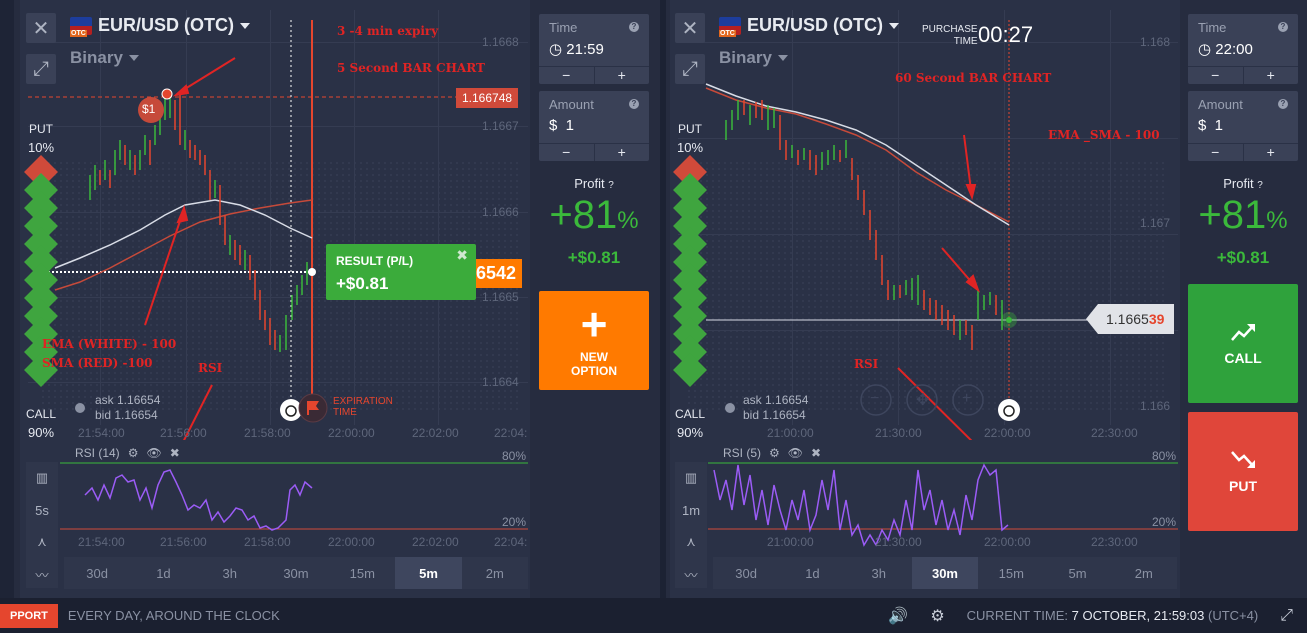 Image resolution: width=1307 pixels, height=633 pixels. Describe the element at coordinates (487, 98) in the screenshot. I see `strike-price-tag: 1.166748` at that location.